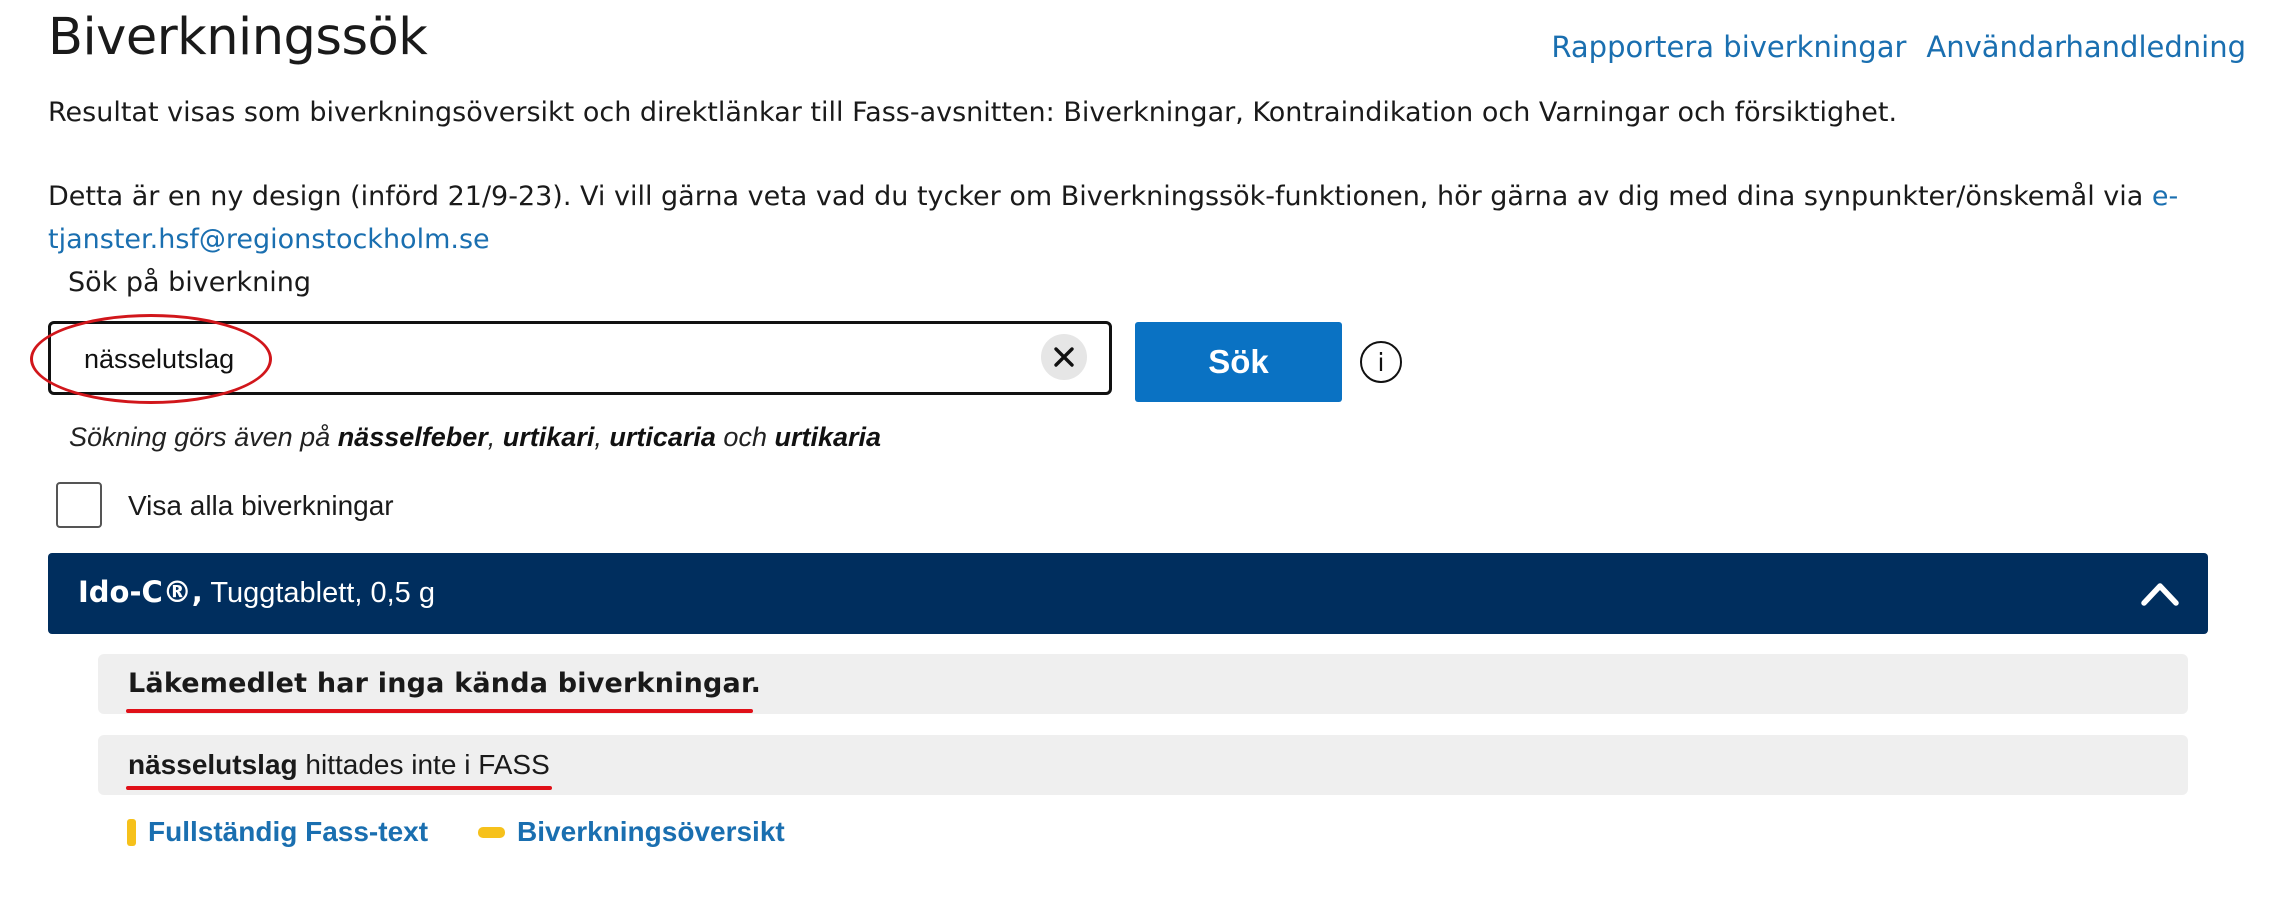 The height and width of the screenshot is (907, 2272). I want to click on info-icon: i, so click(1381, 362).